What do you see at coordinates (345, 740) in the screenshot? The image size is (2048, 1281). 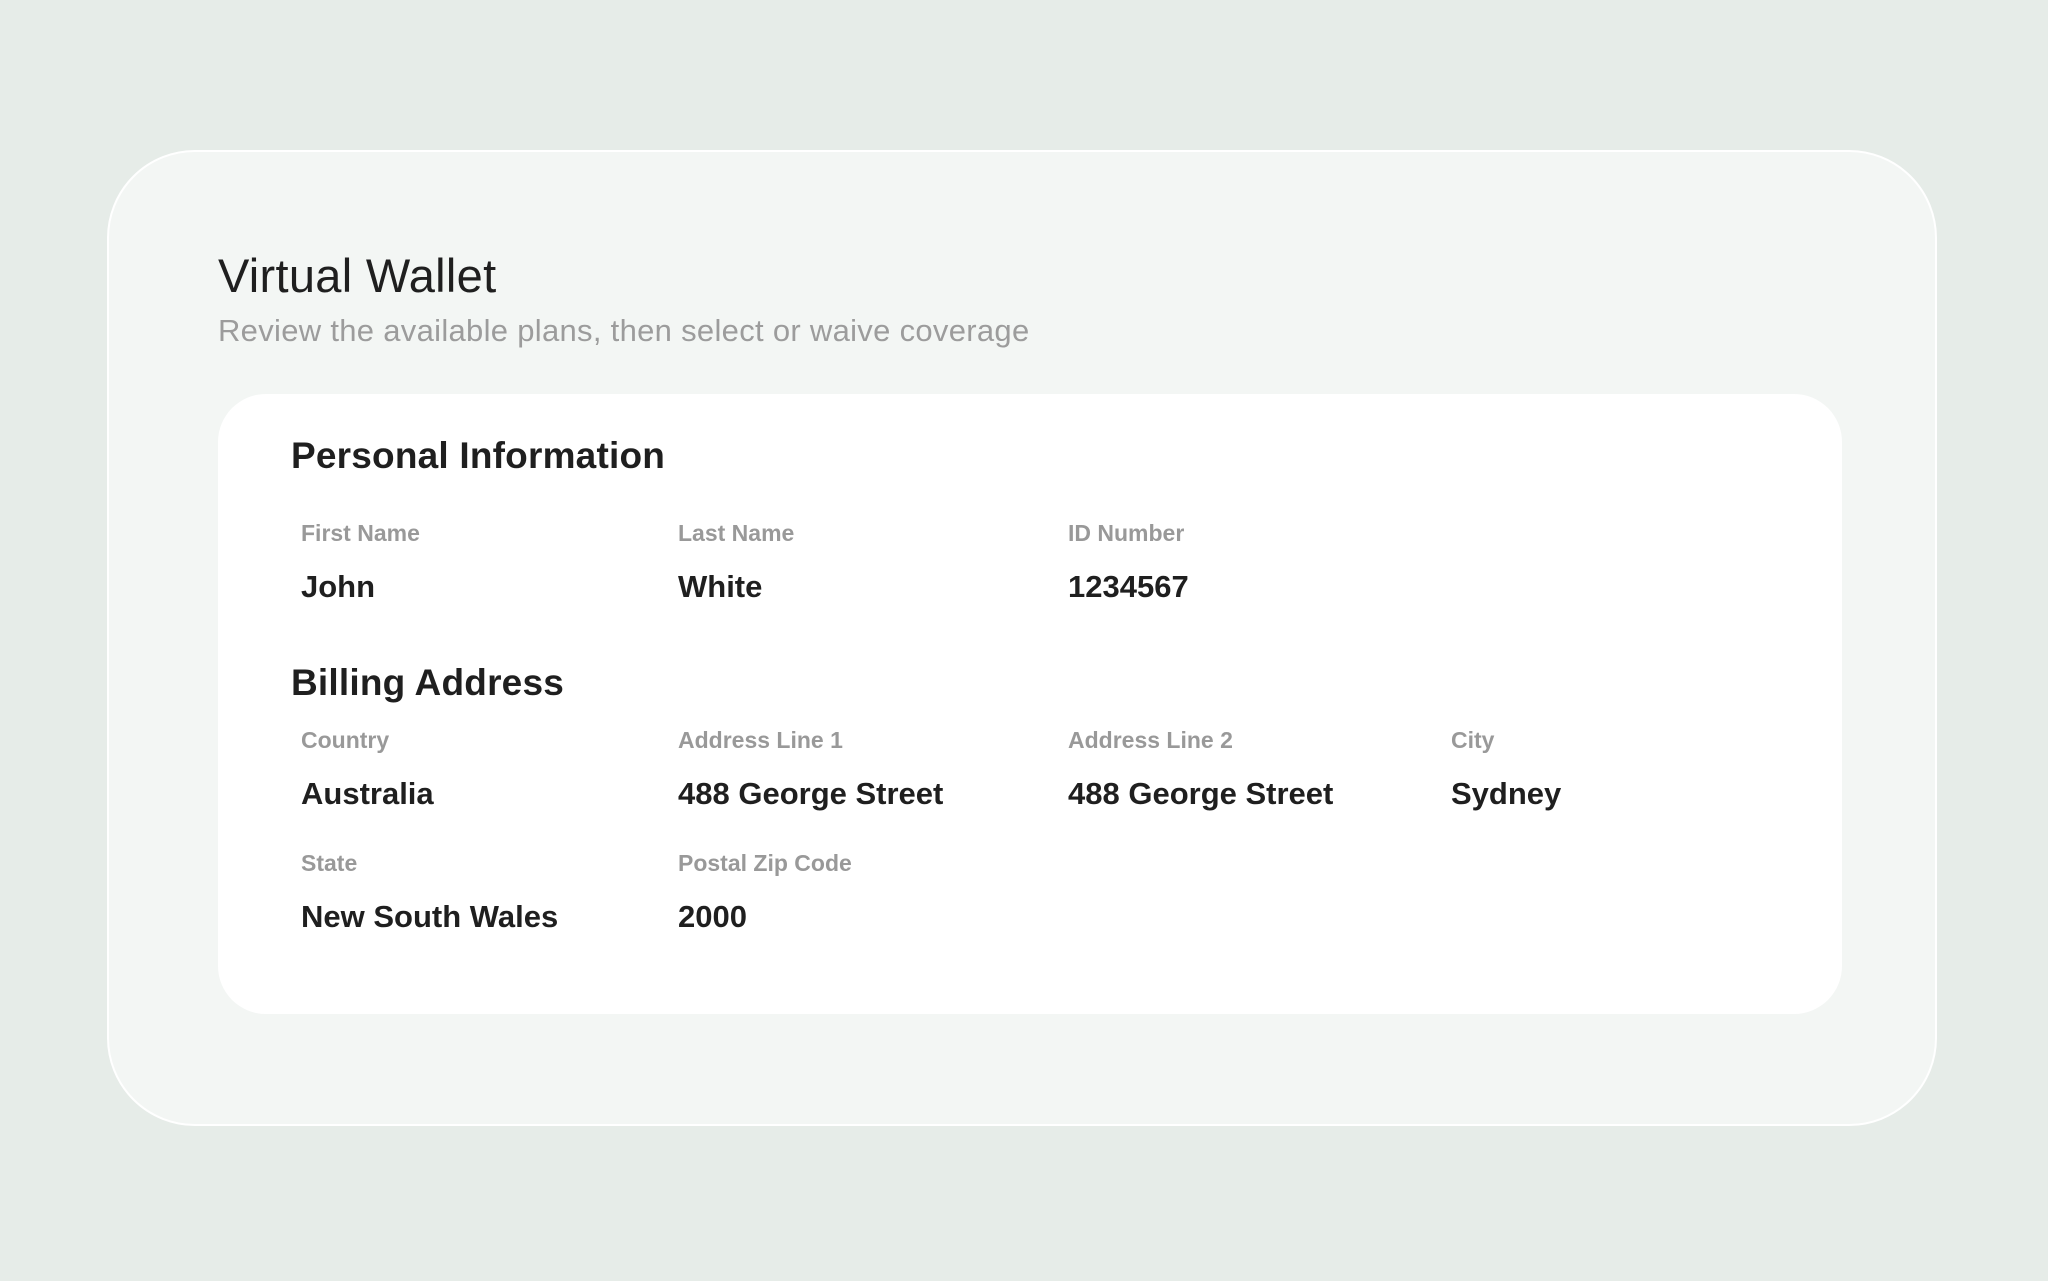 I see `country-label: Country` at bounding box center [345, 740].